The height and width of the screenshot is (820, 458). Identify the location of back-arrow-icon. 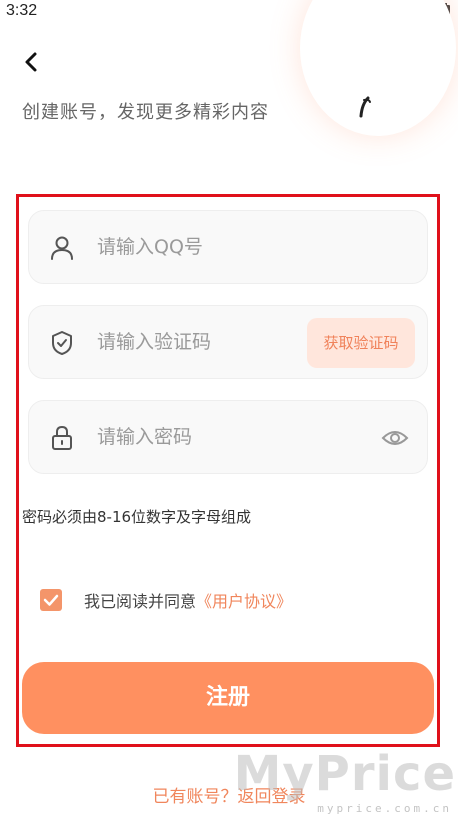
(32, 62).